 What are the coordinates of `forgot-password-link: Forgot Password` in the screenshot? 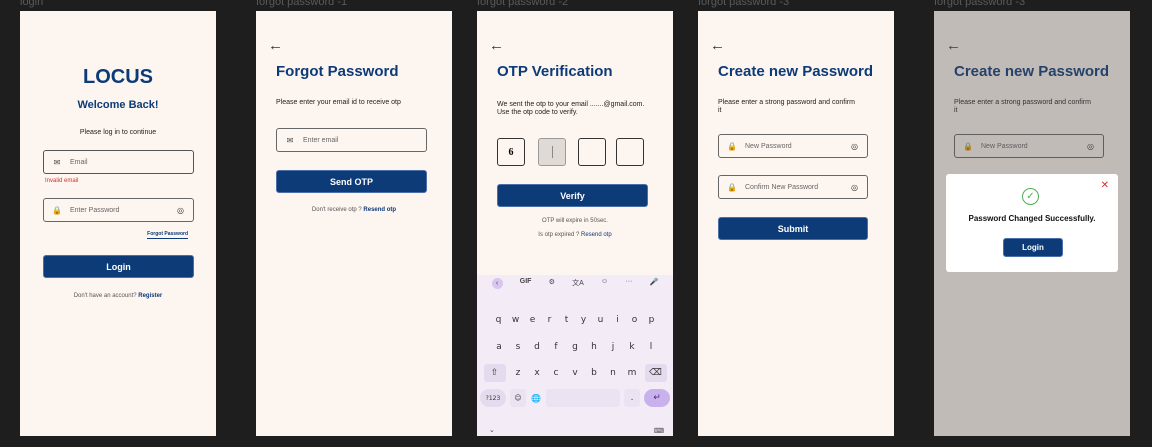 It's located at (167, 235).